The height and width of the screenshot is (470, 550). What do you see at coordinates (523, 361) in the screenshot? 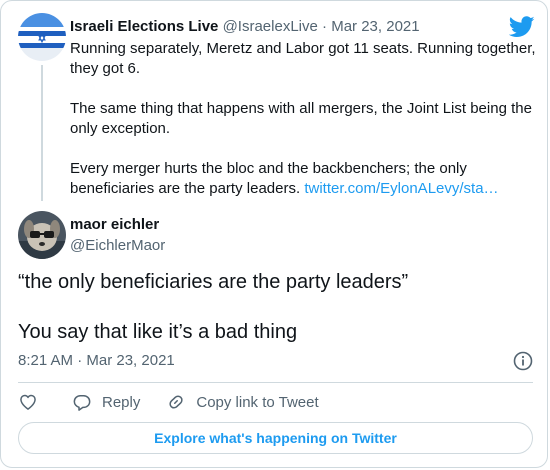
I see `info-icon` at bounding box center [523, 361].